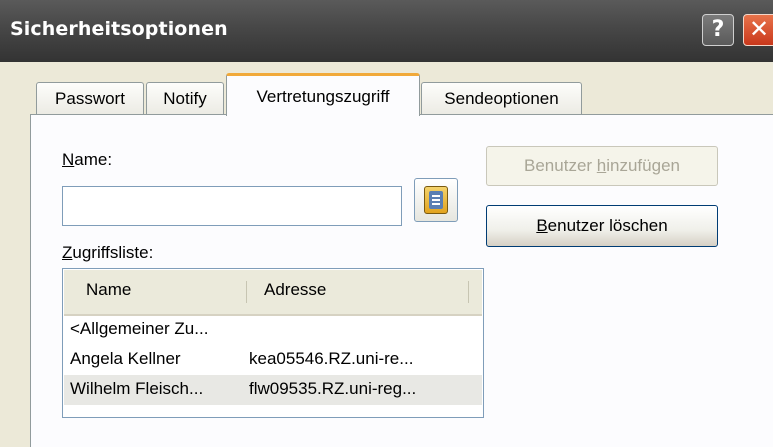  I want to click on tab-delegate-access: Vertretungszugriff, so click(323, 94).